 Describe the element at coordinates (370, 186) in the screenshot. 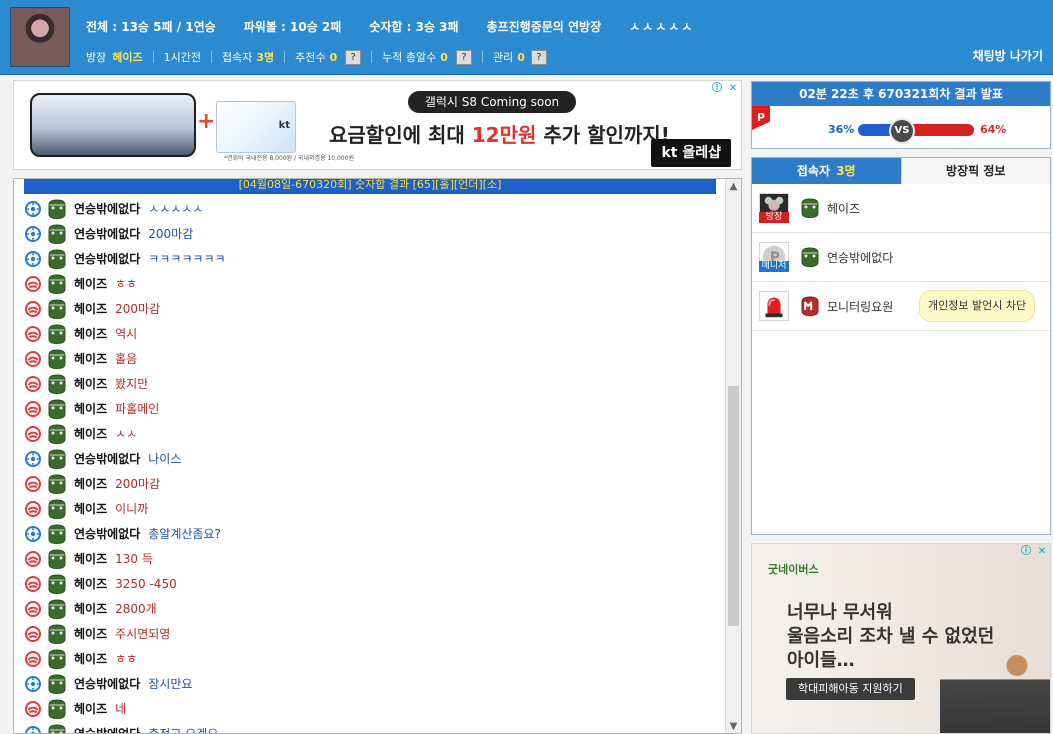

I see `game-result-notice: [04월08일-670320회] 숫자합 결과 [65][홀][언더][소]` at that location.